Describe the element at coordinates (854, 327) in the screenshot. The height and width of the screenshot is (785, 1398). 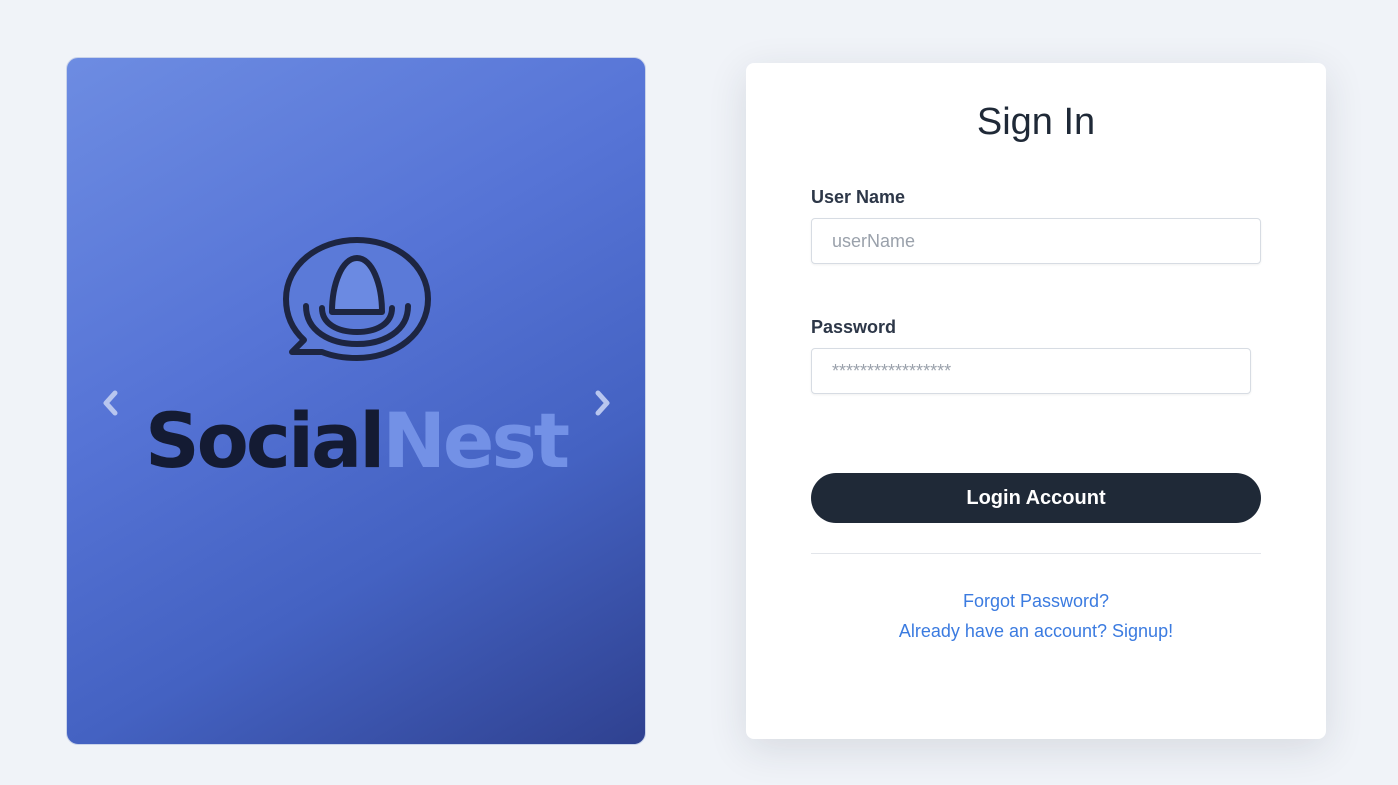
I see `password-label: Password` at that location.